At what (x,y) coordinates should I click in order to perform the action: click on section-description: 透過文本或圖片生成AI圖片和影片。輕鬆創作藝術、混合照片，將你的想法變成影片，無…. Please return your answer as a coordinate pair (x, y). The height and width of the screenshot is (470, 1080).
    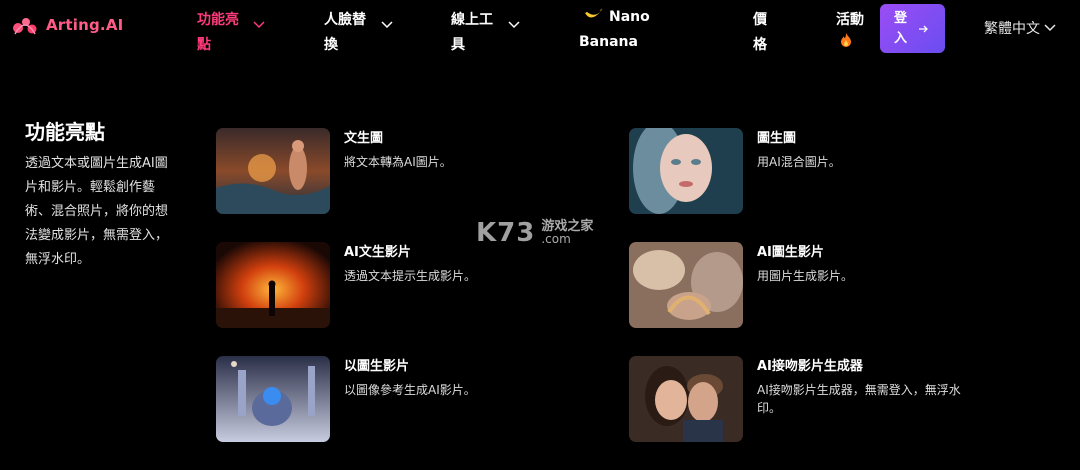
    Looking at the image, I should click on (97, 211).